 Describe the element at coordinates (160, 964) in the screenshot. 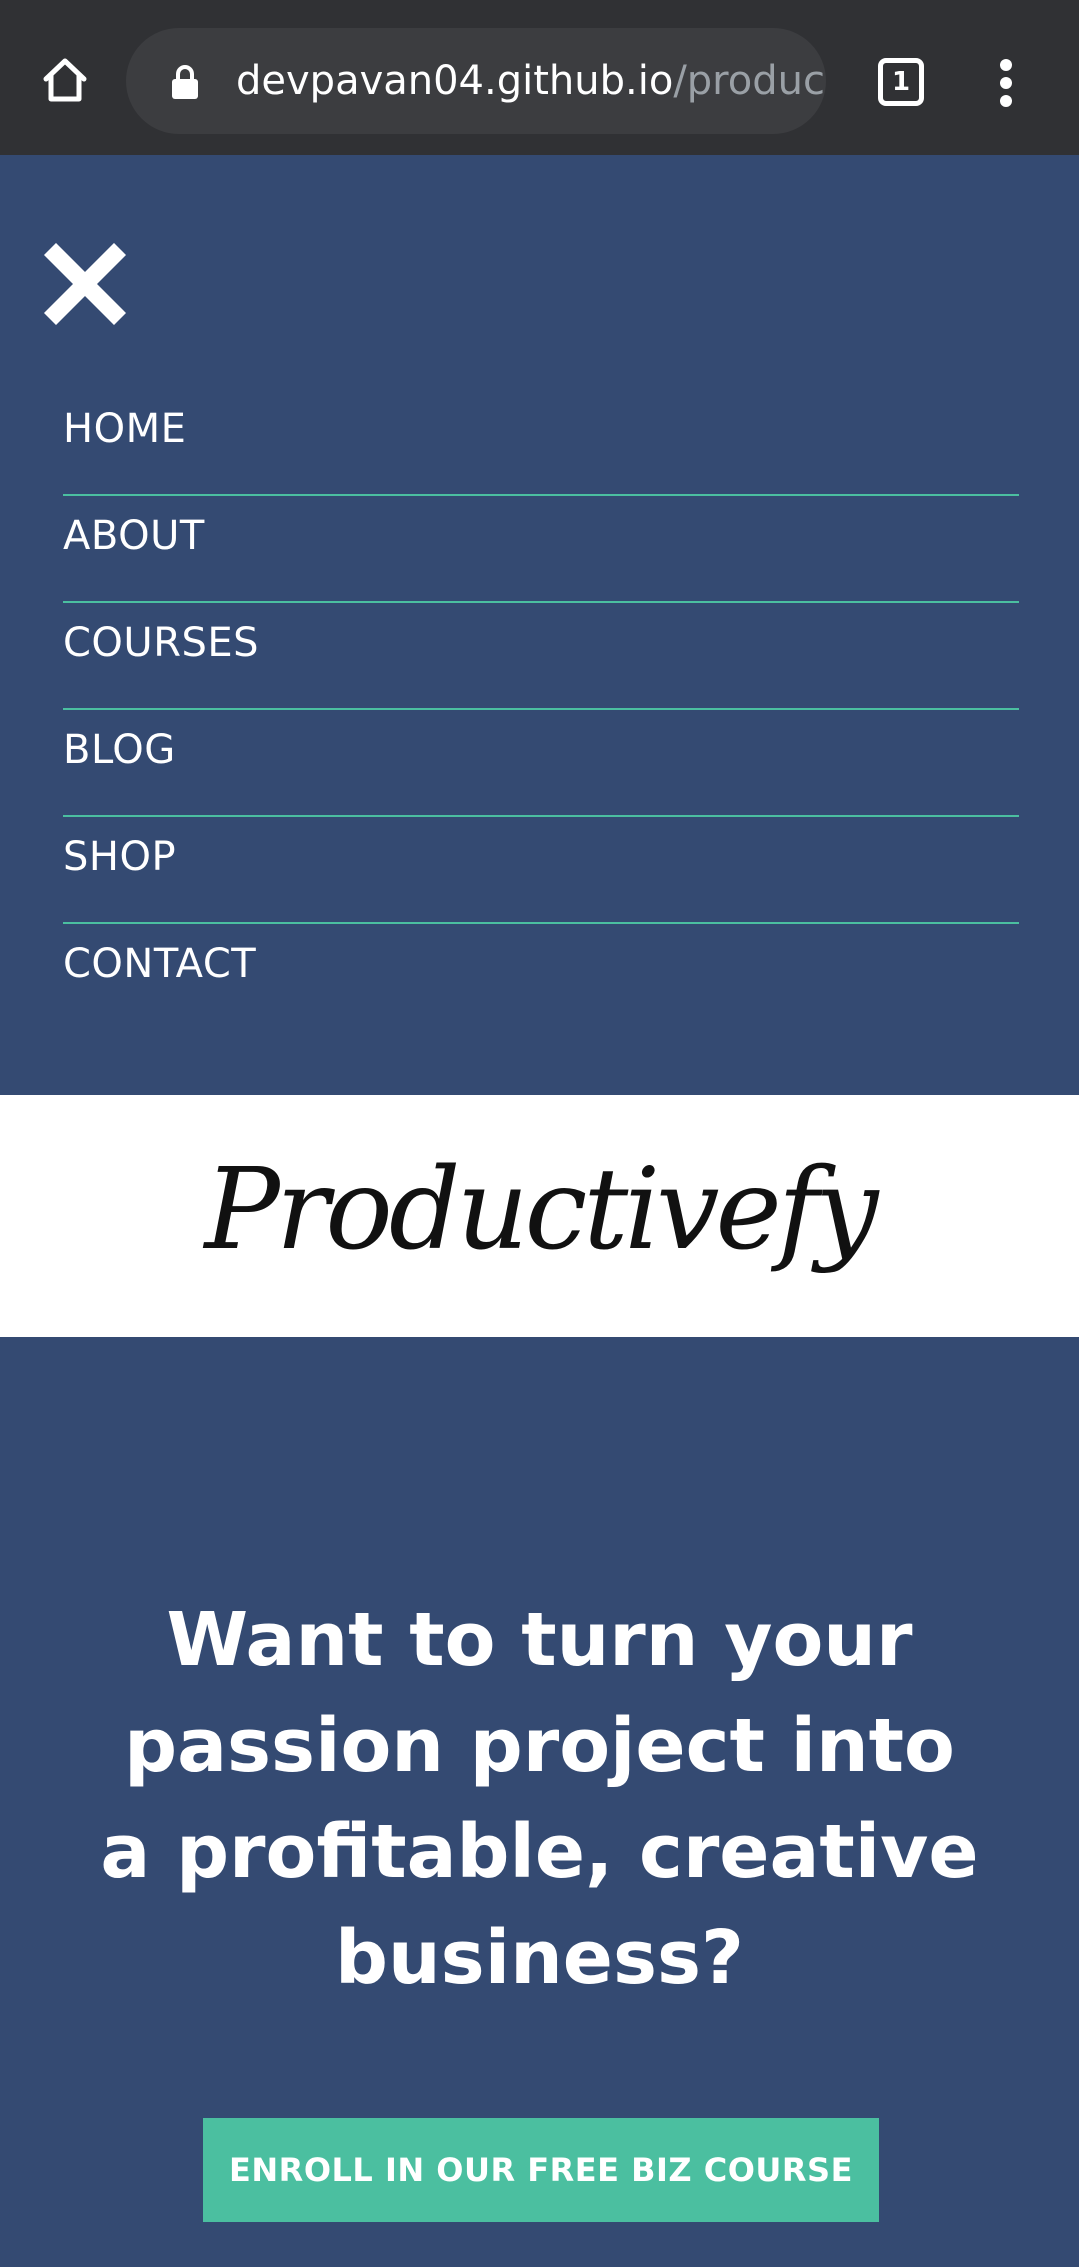

I see `nav-item-label: CONTACT` at that location.